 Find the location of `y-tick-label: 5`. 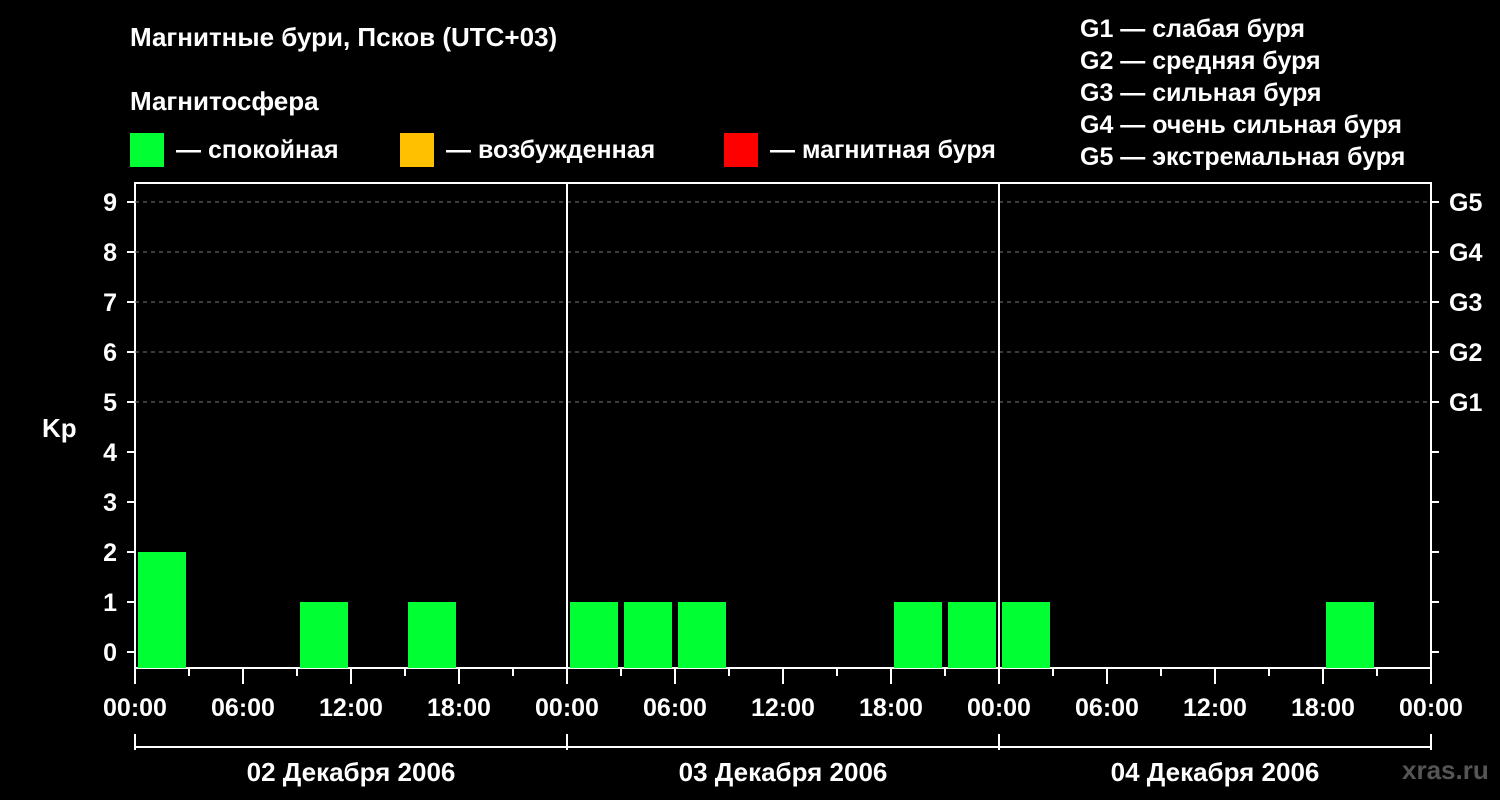

y-tick-label: 5 is located at coordinates (110, 403).